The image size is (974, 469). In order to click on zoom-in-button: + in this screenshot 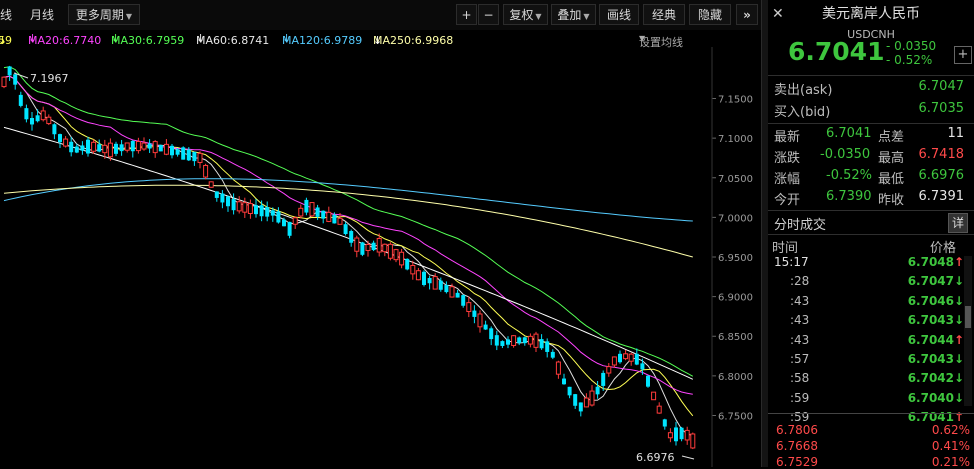, I will do `click(466, 14)`.